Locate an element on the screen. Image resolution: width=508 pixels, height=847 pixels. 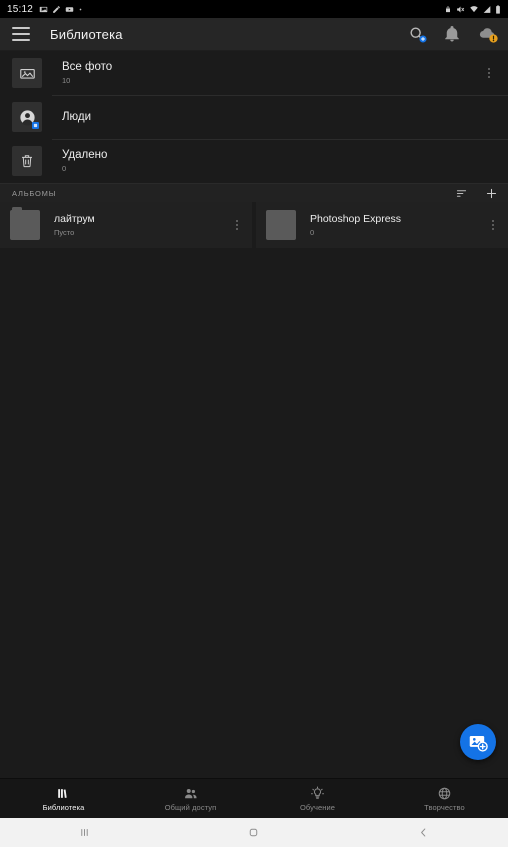
people-badge-icon is located at coordinates (35, 125).